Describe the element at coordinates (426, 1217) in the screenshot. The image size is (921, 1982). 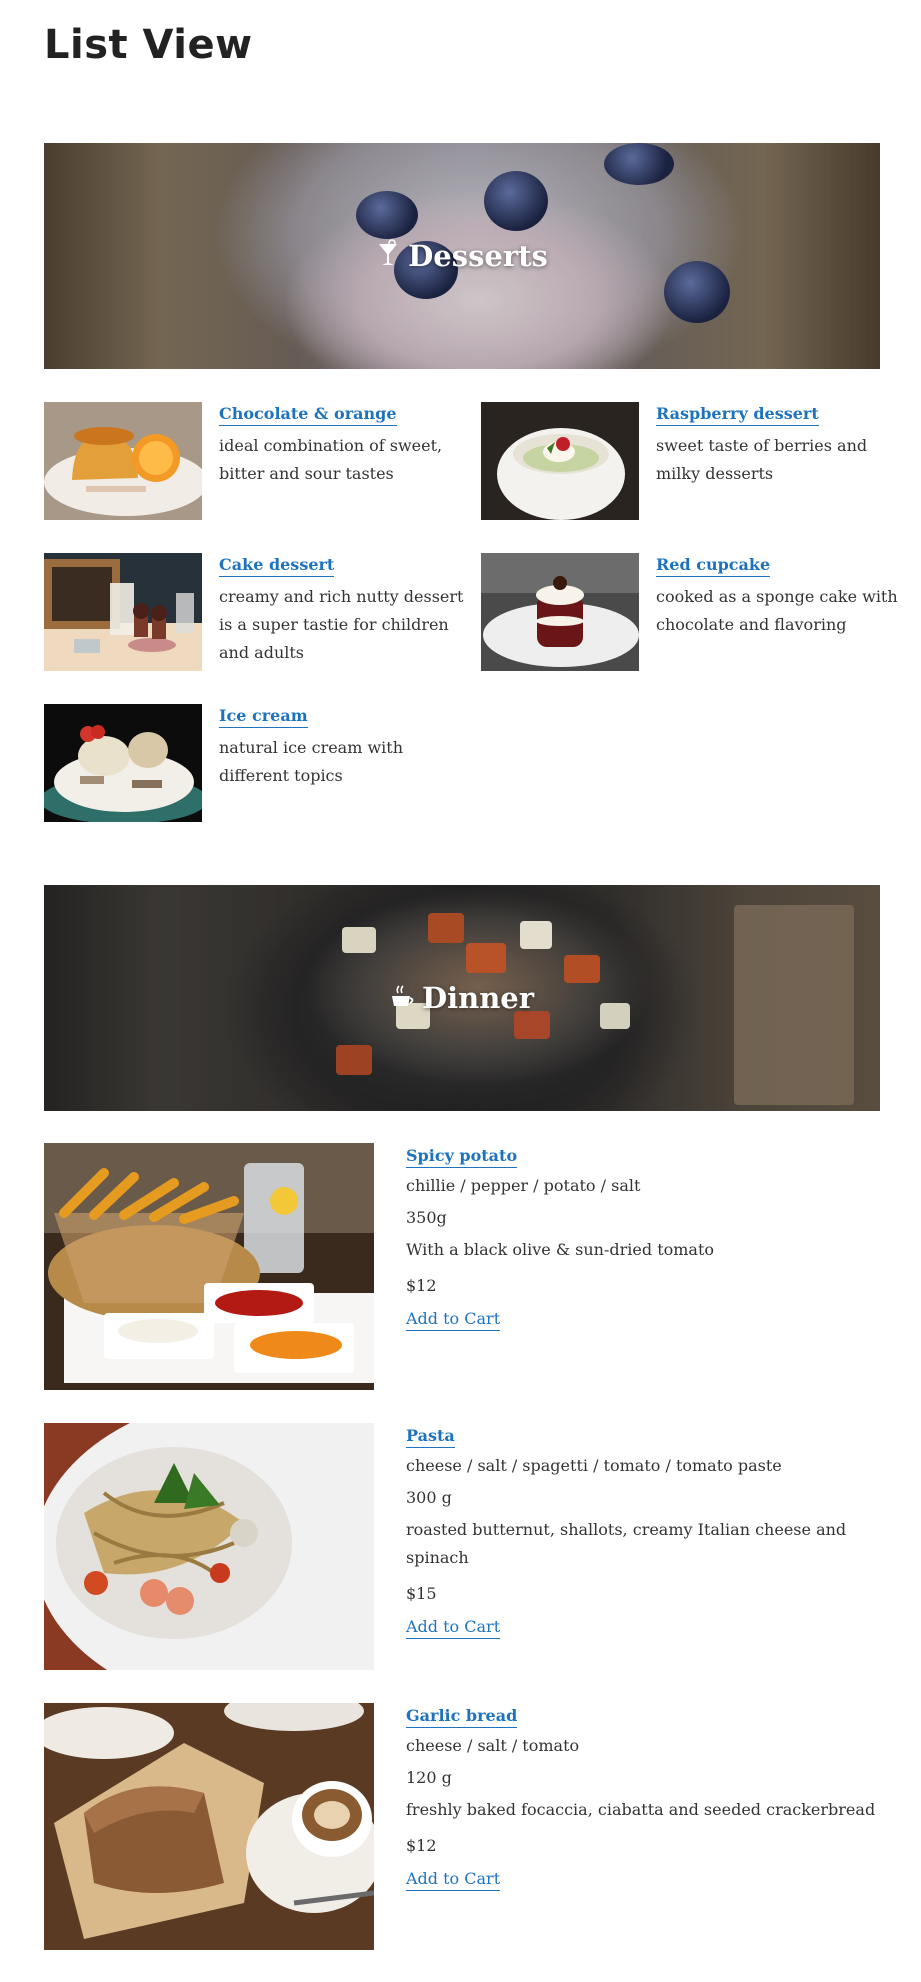
I see `dinner-weight: 350g` at that location.